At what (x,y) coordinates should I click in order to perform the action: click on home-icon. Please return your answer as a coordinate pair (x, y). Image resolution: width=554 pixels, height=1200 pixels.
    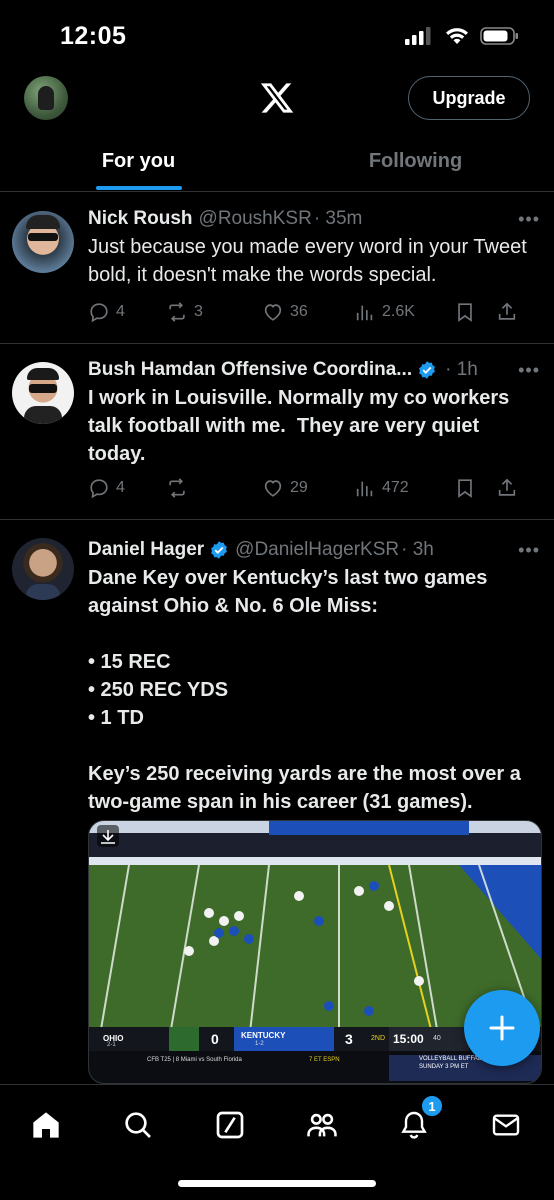
    Looking at the image, I should click on (46, 1125).